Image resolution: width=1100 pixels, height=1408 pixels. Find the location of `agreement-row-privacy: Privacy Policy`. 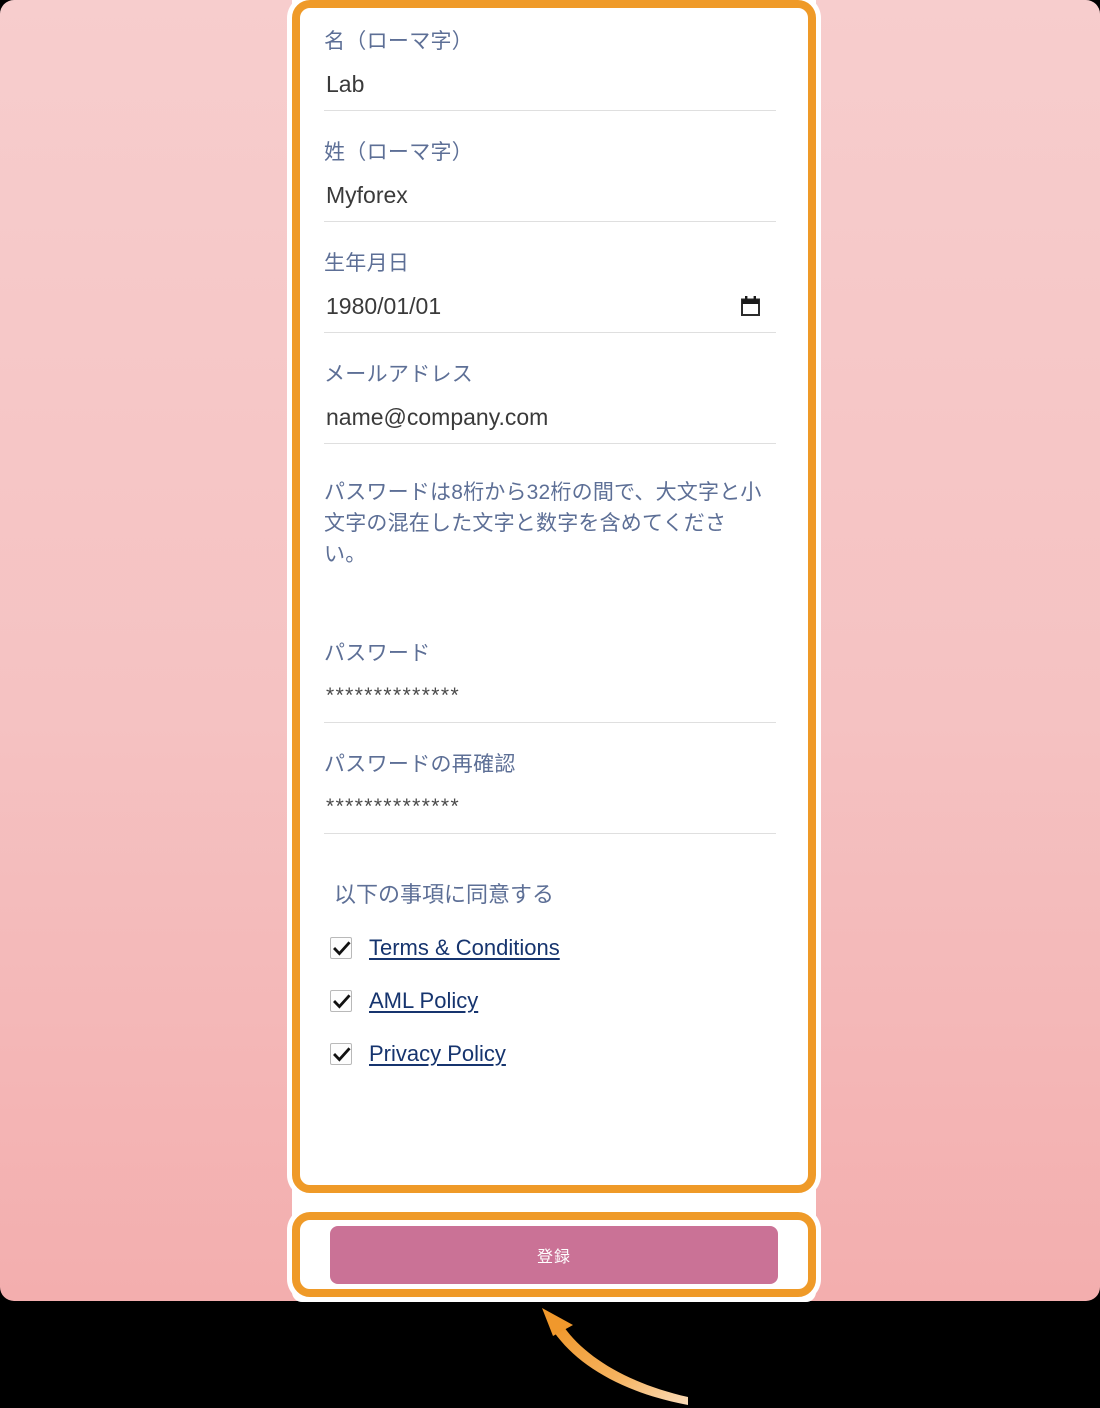

agreement-row-privacy: Privacy Policy is located at coordinates (553, 1054).